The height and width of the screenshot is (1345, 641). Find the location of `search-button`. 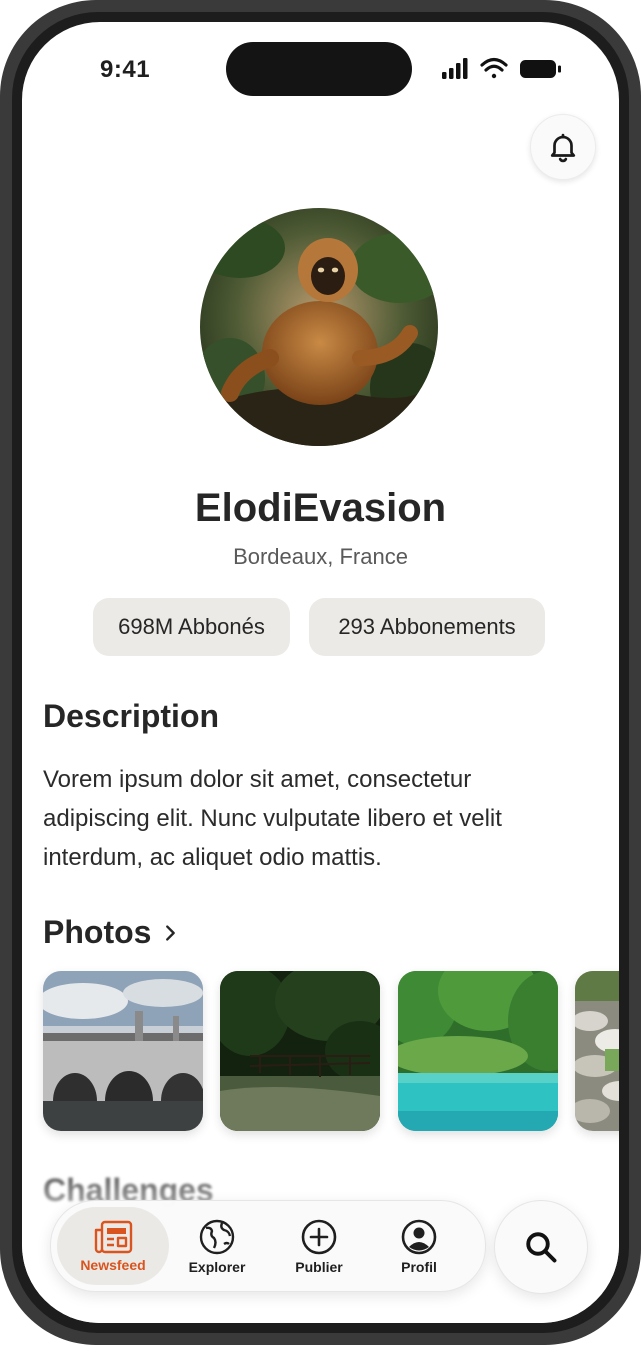

search-button is located at coordinates (541, 1247).